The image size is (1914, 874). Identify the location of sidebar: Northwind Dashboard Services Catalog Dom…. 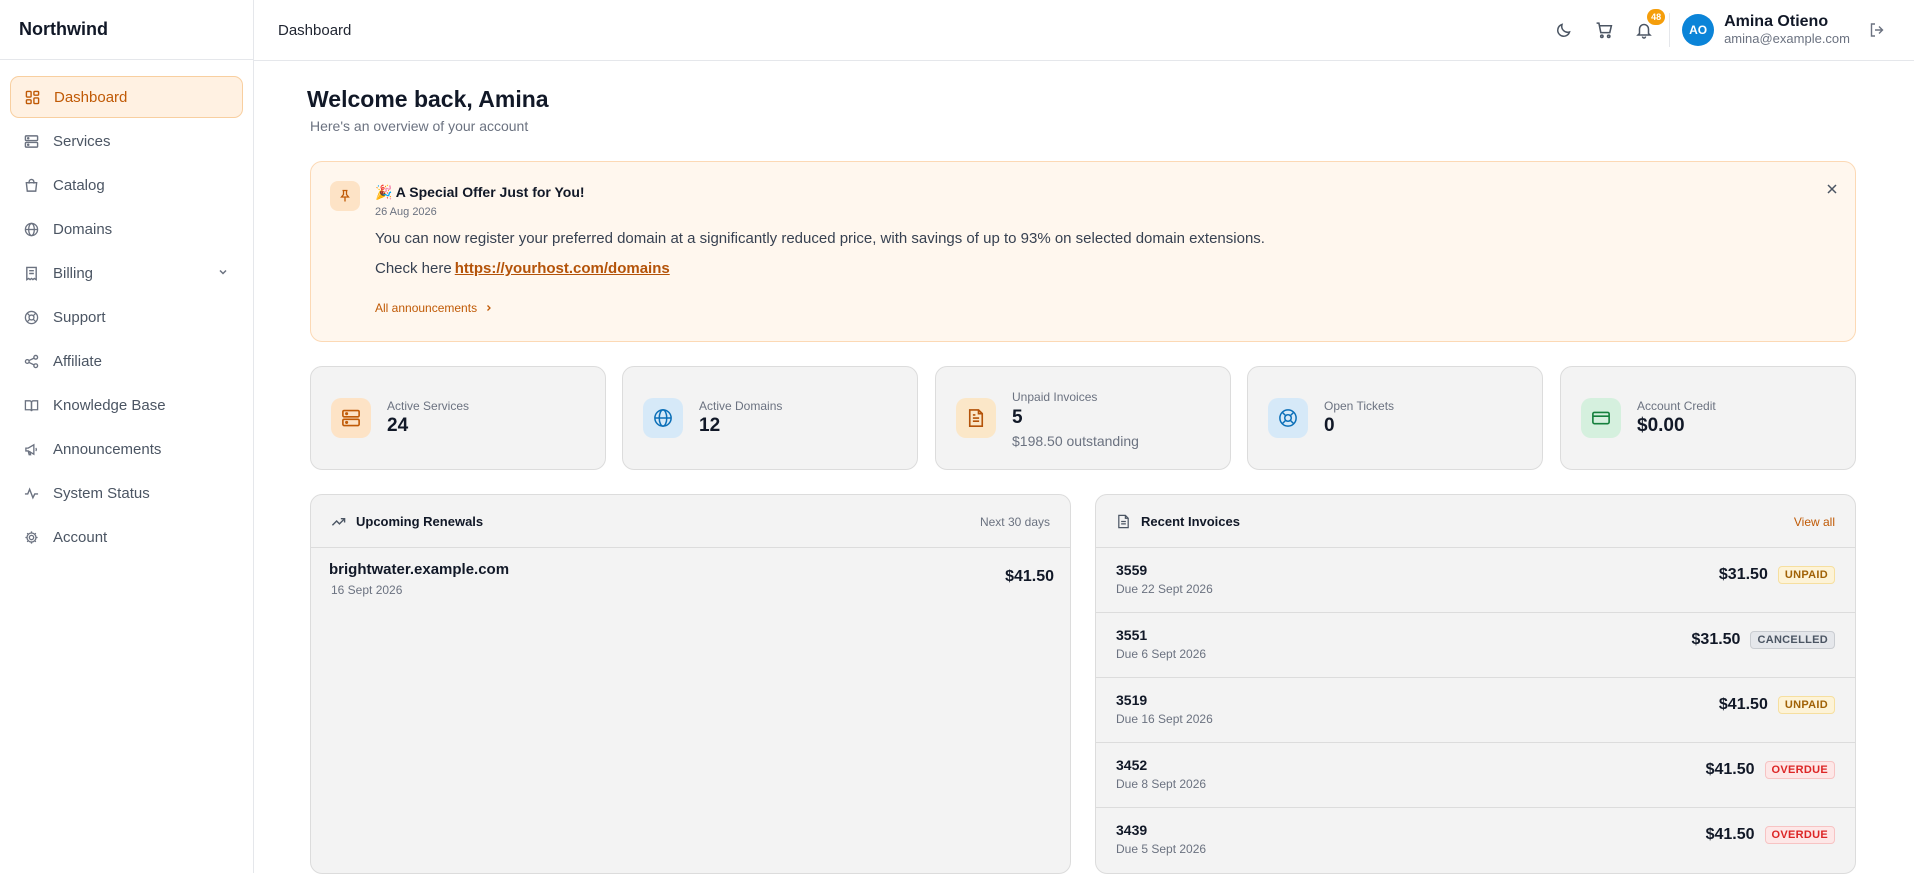
(127, 436).